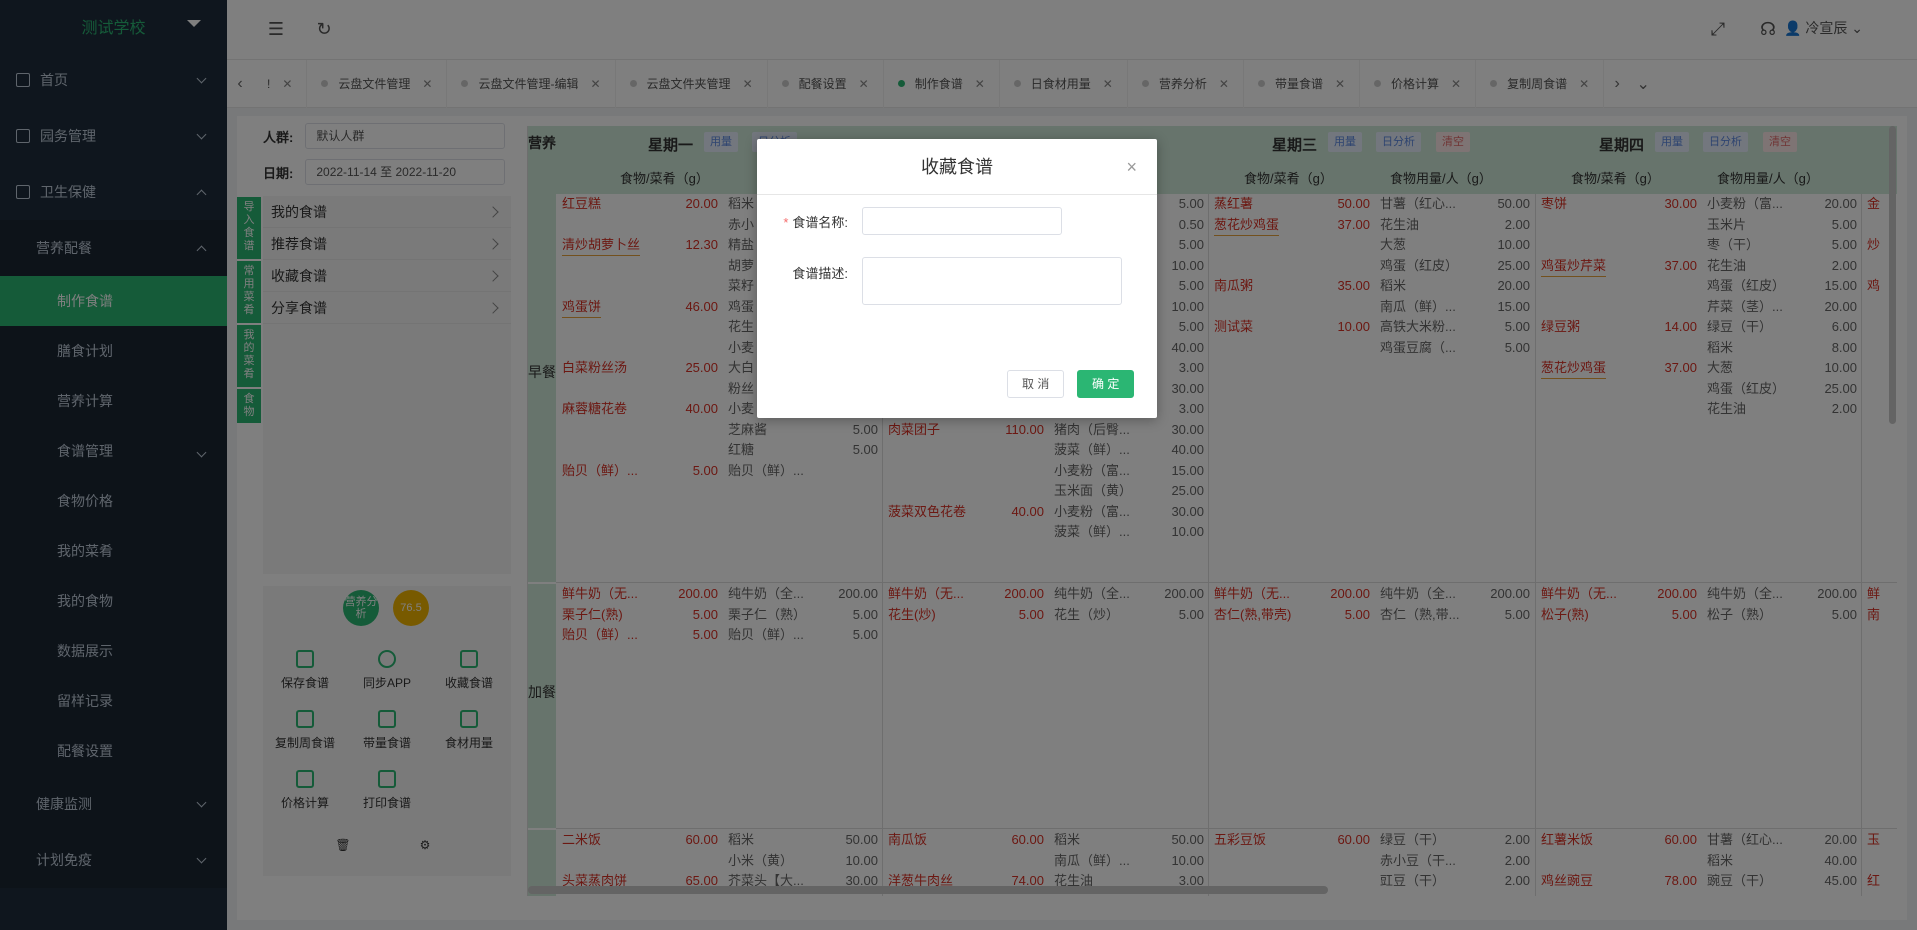 The image size is (1917, 930). I want to click on dialog-header: 收藏食谱 ×, so click(957, 167).